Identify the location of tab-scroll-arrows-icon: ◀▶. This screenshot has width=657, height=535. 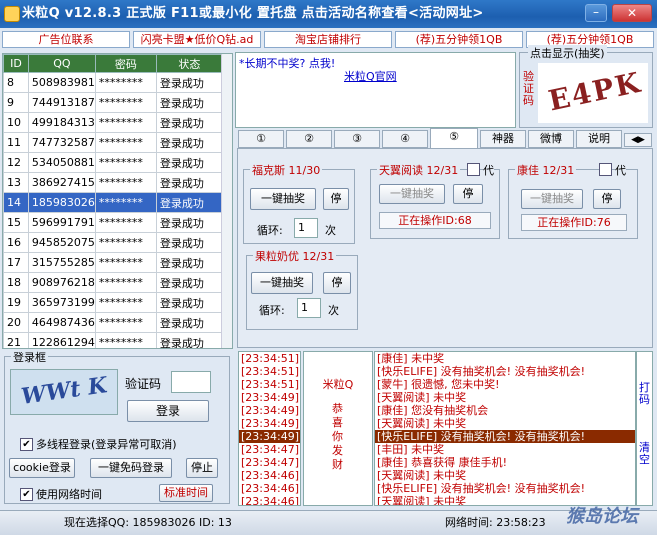
(638, 140).